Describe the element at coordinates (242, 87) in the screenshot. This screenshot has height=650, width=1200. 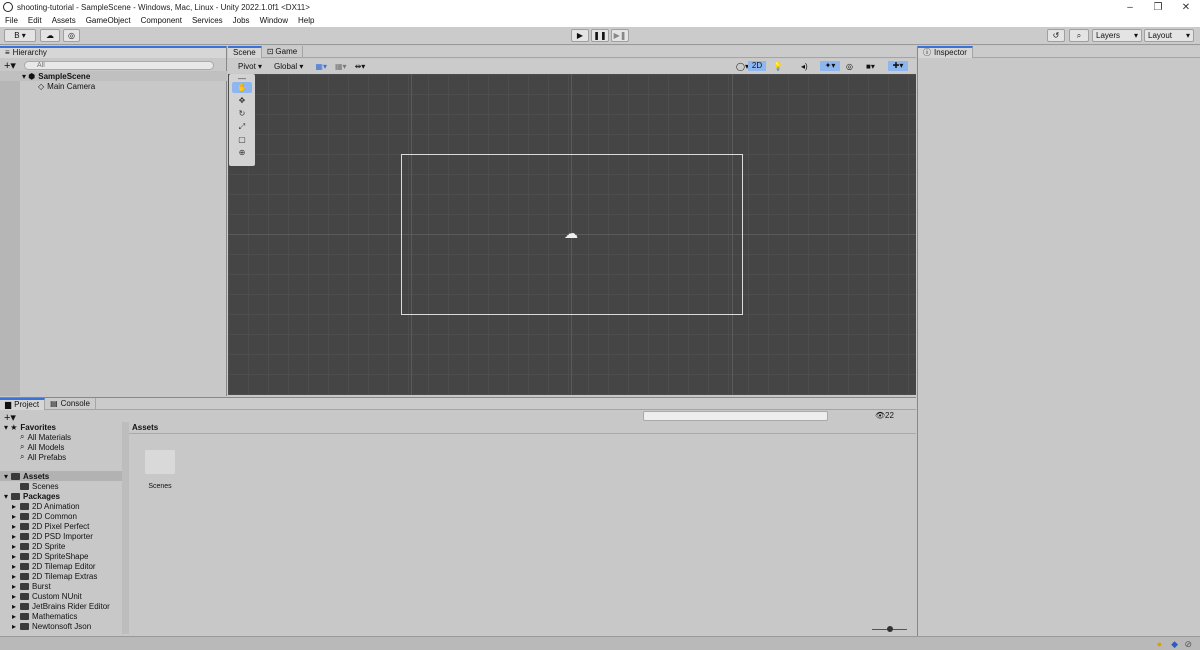
I see `hand-tool-icon: ✋` at that location.